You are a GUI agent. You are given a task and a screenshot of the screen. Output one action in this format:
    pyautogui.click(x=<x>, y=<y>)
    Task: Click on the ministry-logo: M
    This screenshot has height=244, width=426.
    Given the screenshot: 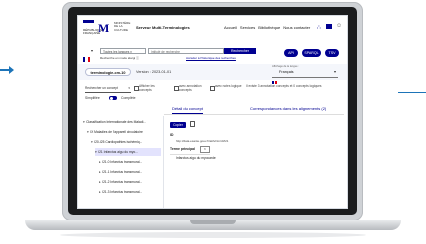 What is the action you would take?
    pyautogui.click(x=103, y=28)
    